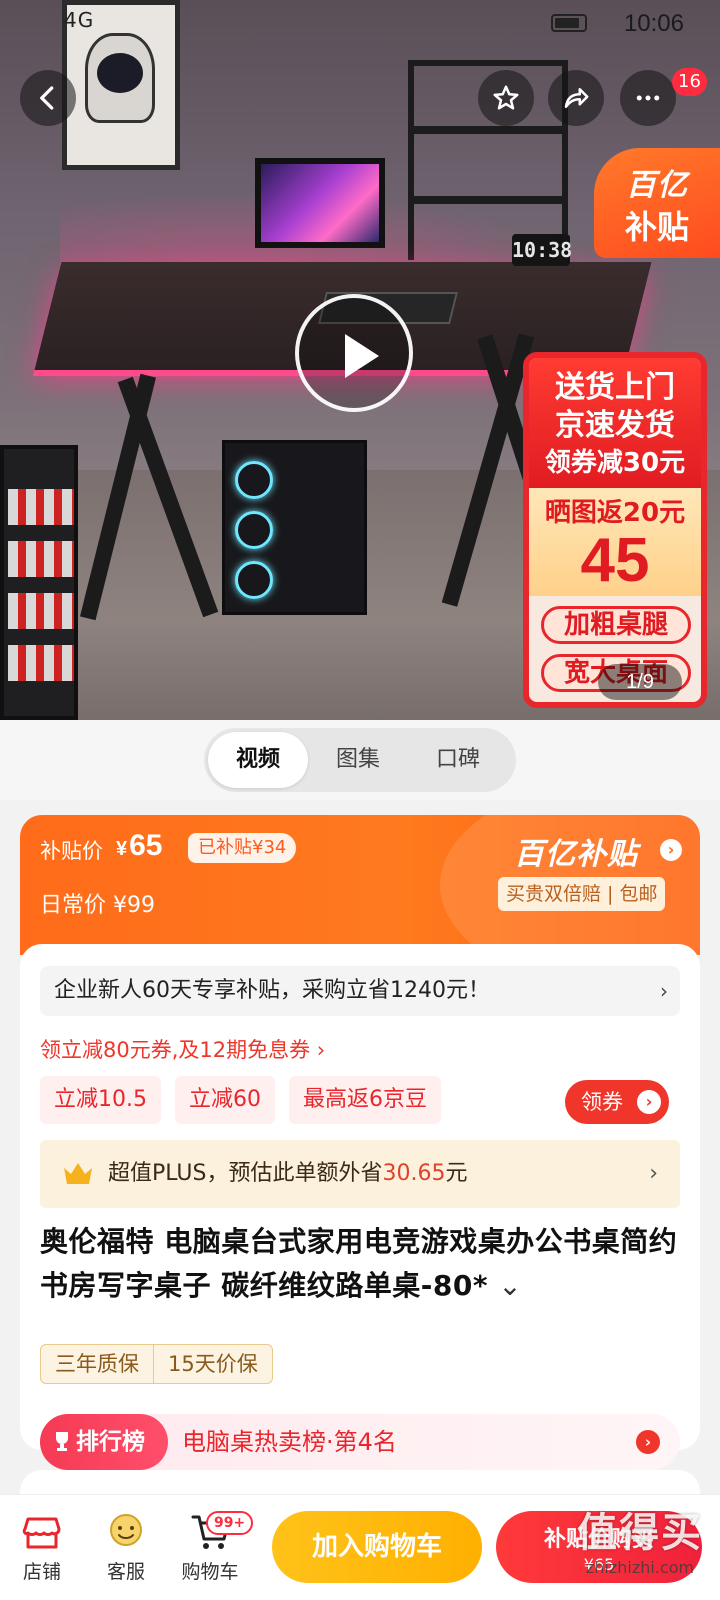  I want to click on watermark-url: zhizhizhi.com, so click(640, 1567).